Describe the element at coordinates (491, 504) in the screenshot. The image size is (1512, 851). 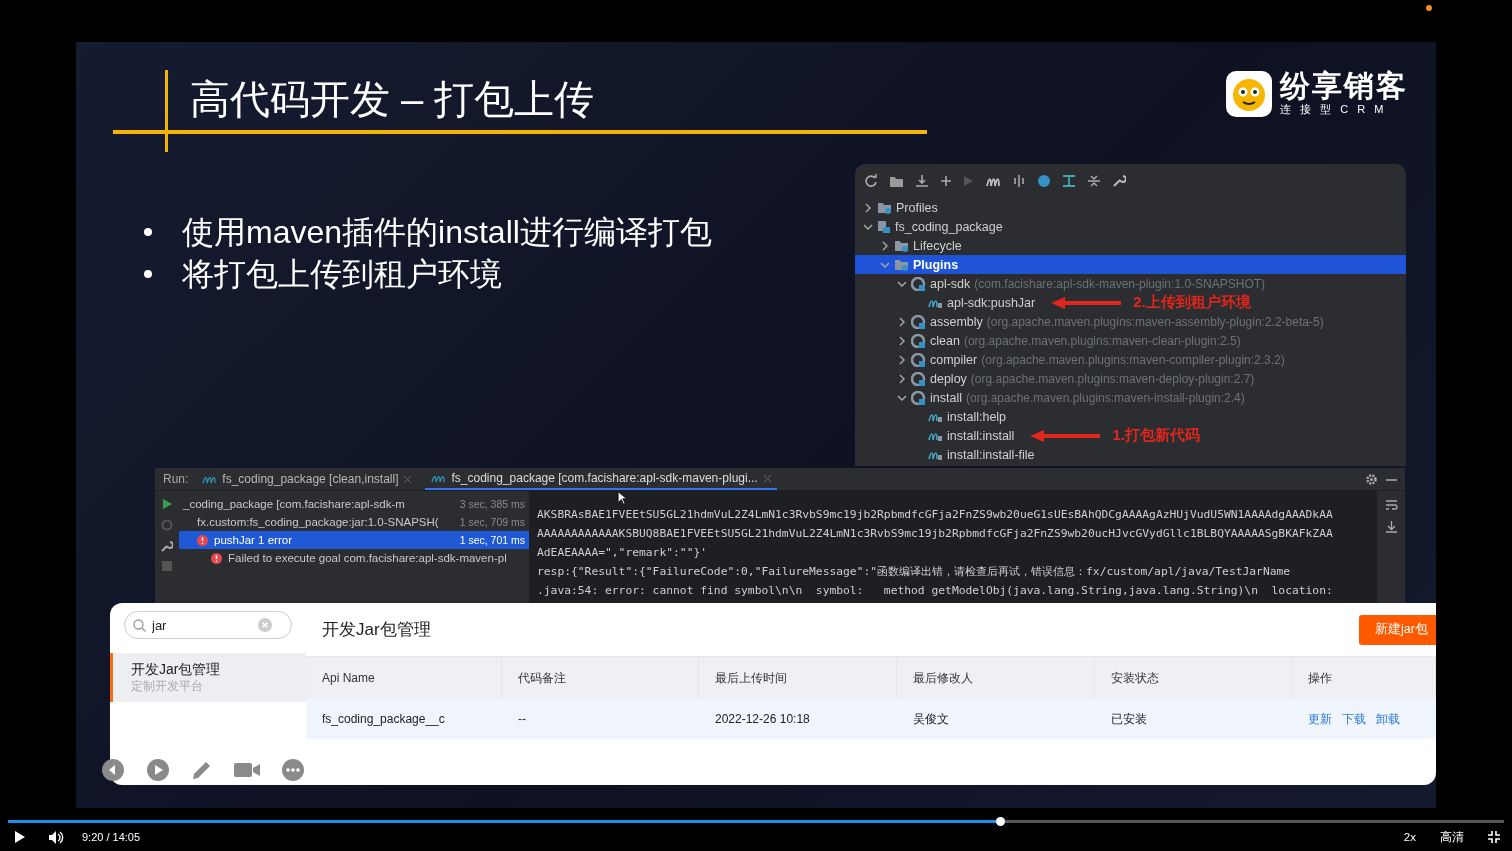
I see `duration-text: 3 sec, 385 ms` at that location.